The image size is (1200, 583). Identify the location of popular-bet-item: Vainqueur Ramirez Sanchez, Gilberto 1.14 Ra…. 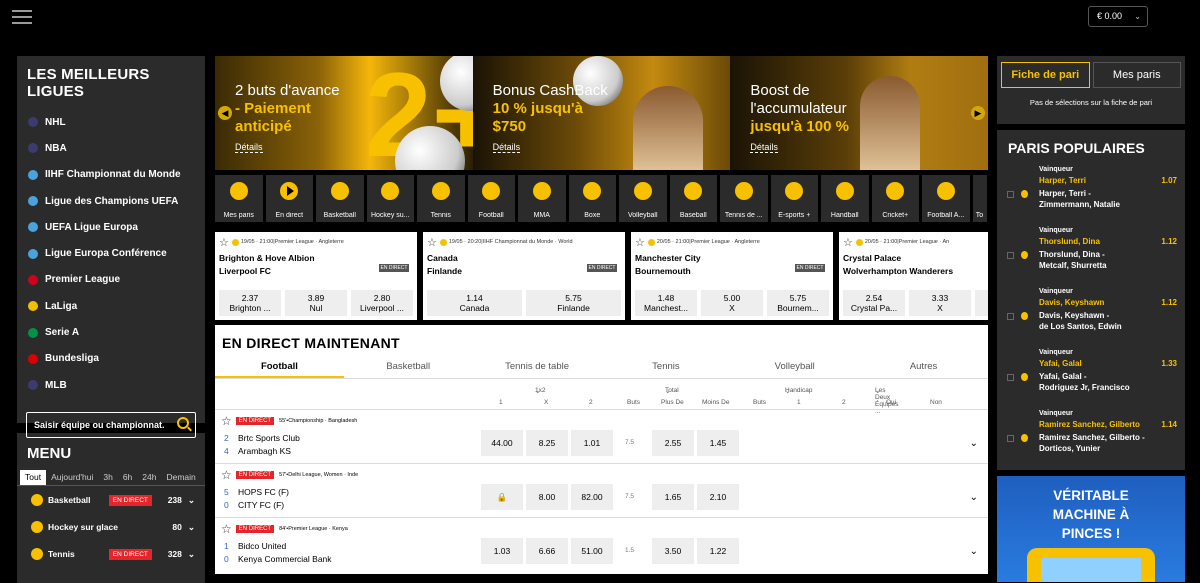
(1091, 440).